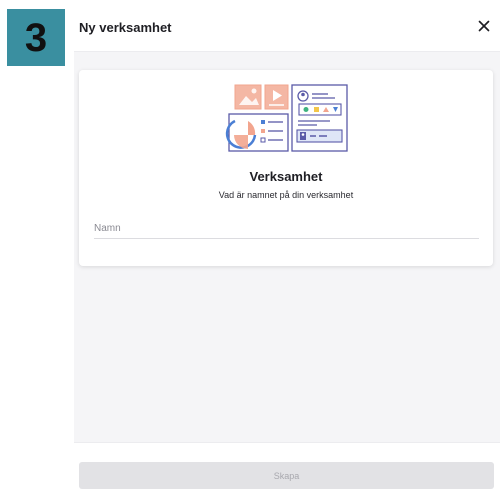 Image resolution: width=500 pixels, height=498 pixels. I want to click on modal-title: Ny verksamhet, so click(125, 27).